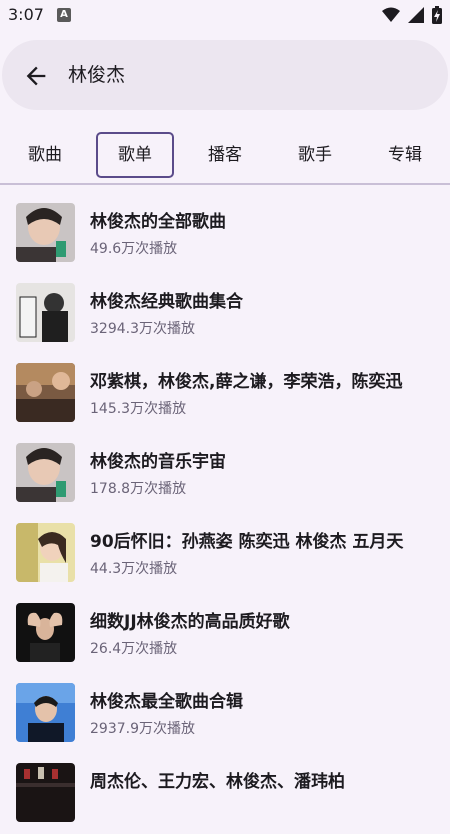 This screenshot has height=834, width=450. I want to click on playlist-play-count: 49.6万次播放, so click(134, 249).